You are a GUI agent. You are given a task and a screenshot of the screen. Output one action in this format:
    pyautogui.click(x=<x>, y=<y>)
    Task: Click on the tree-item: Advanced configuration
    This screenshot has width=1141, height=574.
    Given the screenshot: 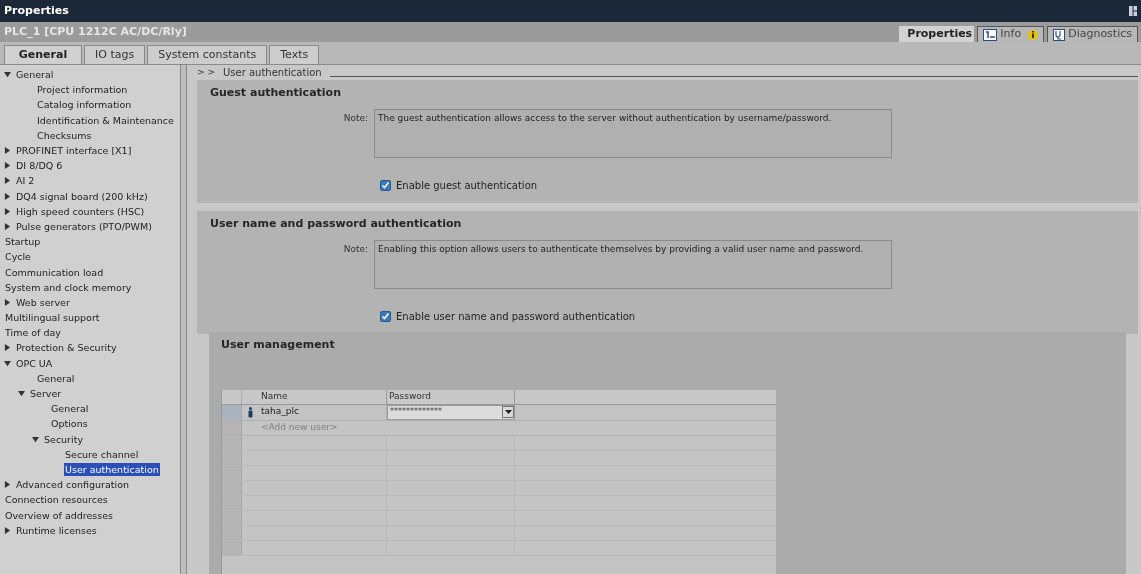 What is the action you would take?
    pyautogui.click(x=72, y=485)
    